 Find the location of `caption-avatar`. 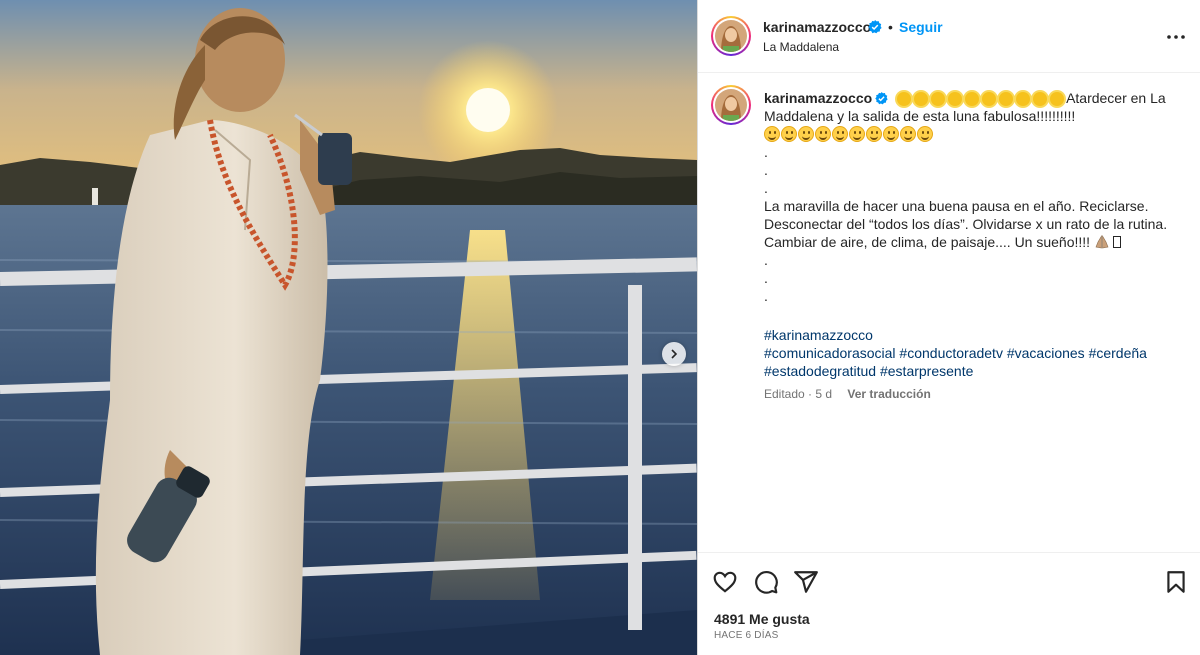

caption-avatar is located at coordinates (731, 105).